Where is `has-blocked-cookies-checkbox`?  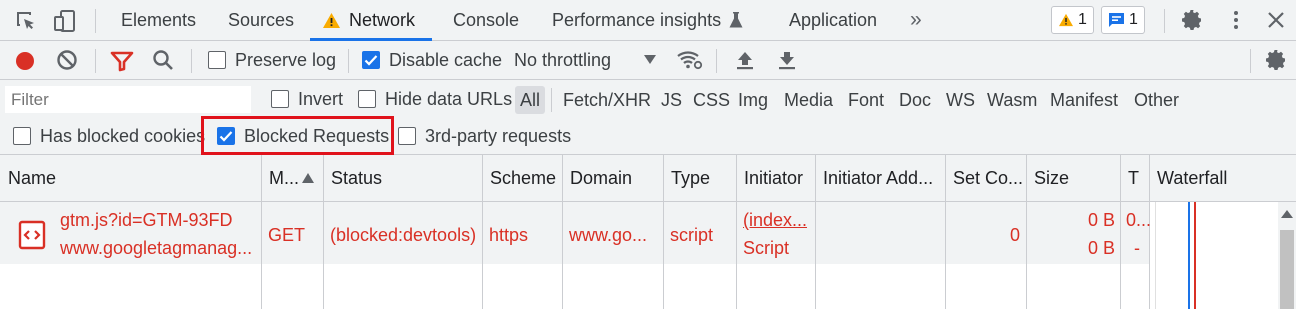
has-blocked-cookies-checkbox is located at coordinates (22, 136).